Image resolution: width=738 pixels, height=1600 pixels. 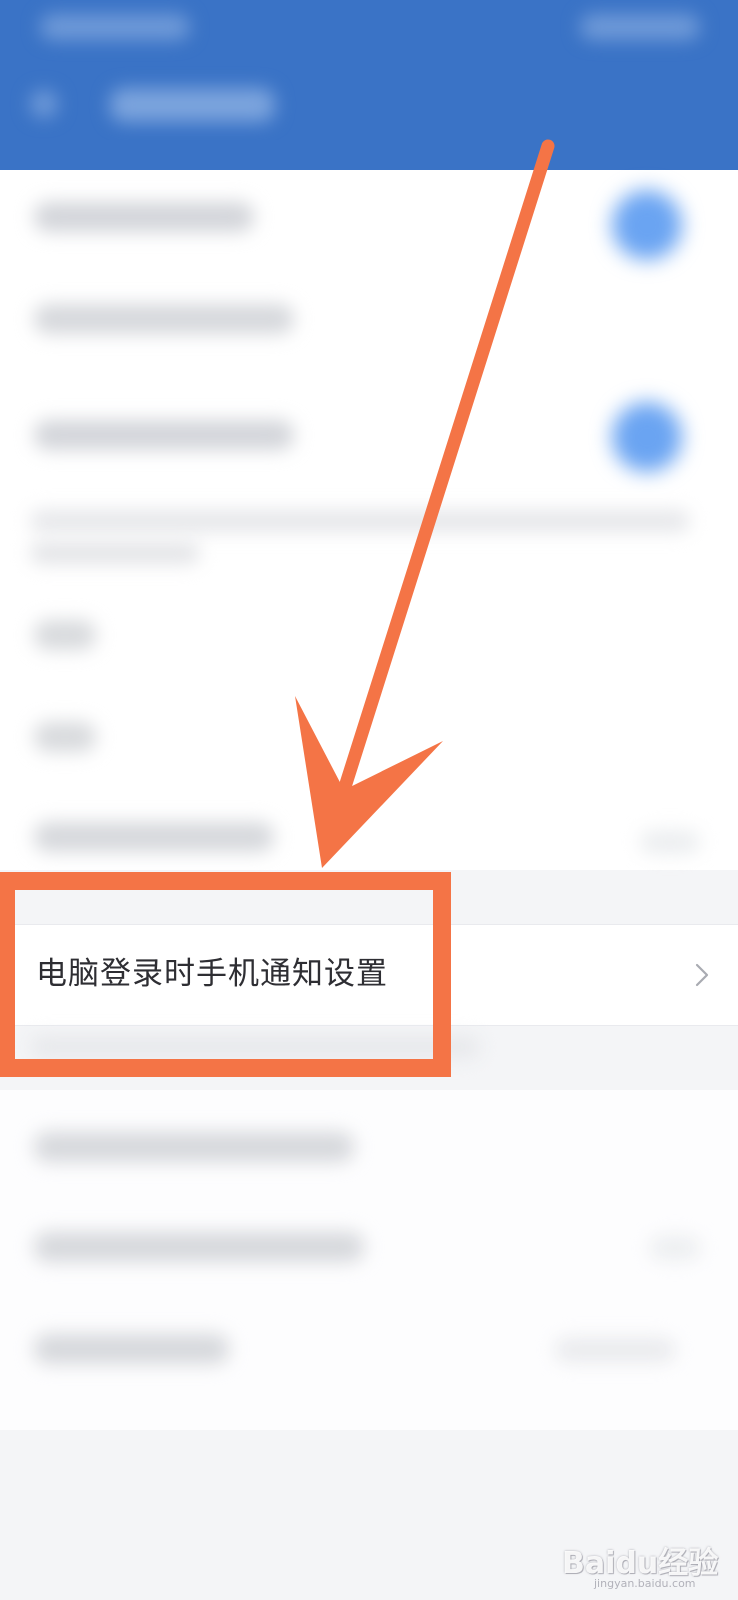 What do you see at coordinates (192, 105) in the screenshot?
I see `header-title-blur` at bounding box center [192, 105].